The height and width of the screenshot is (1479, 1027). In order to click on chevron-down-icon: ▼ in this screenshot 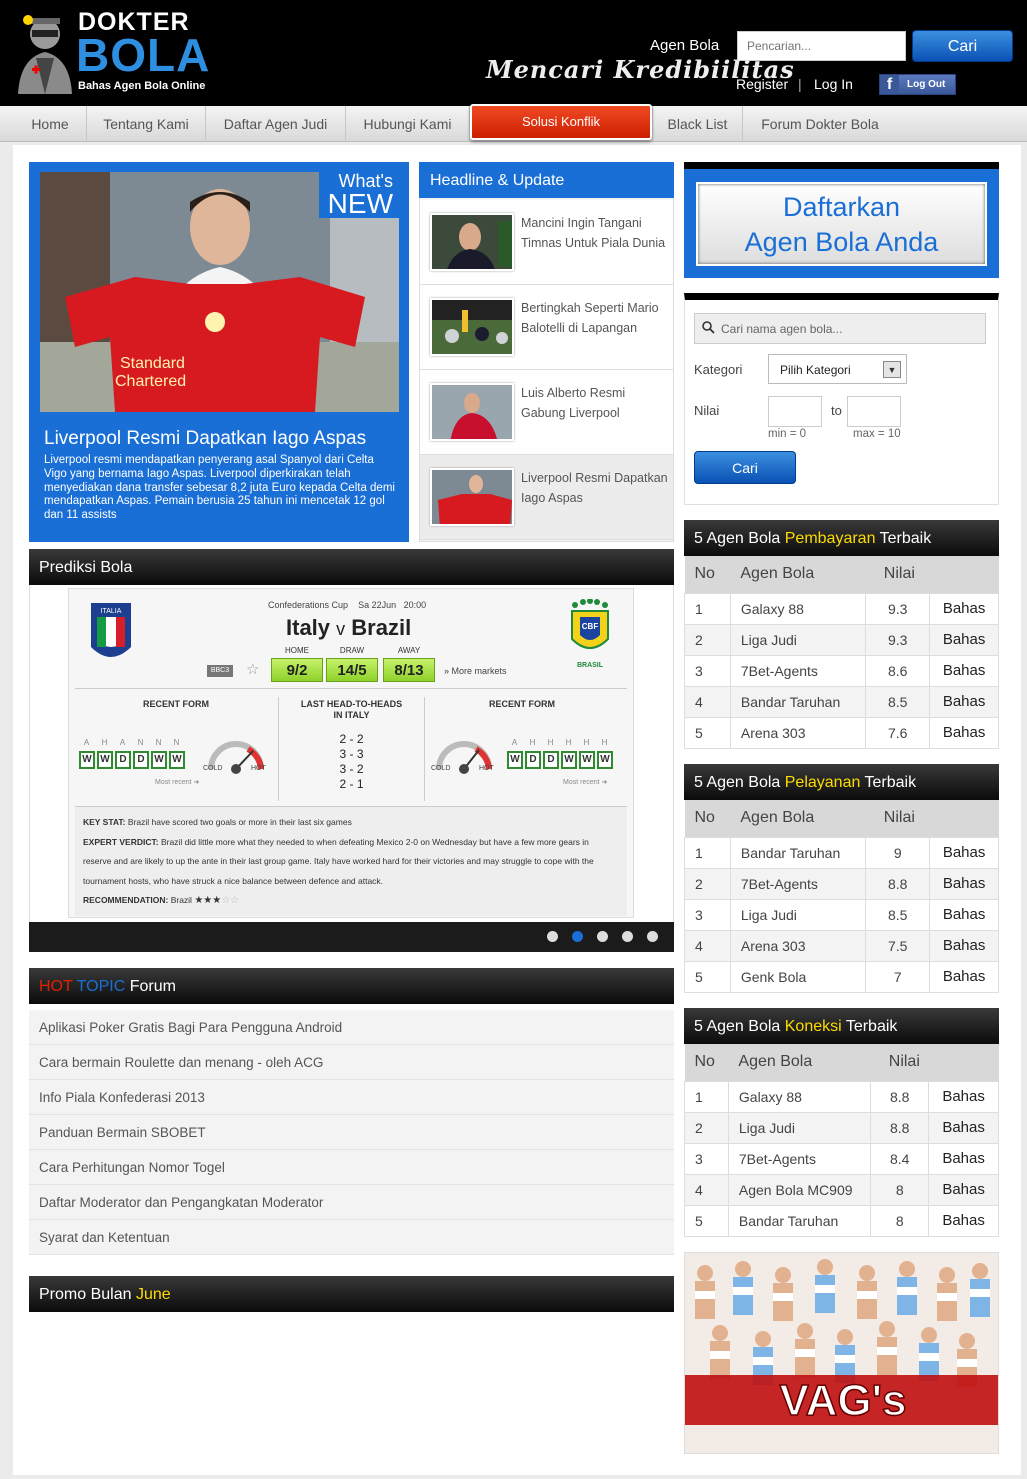, I will do `click(892, 369)`.